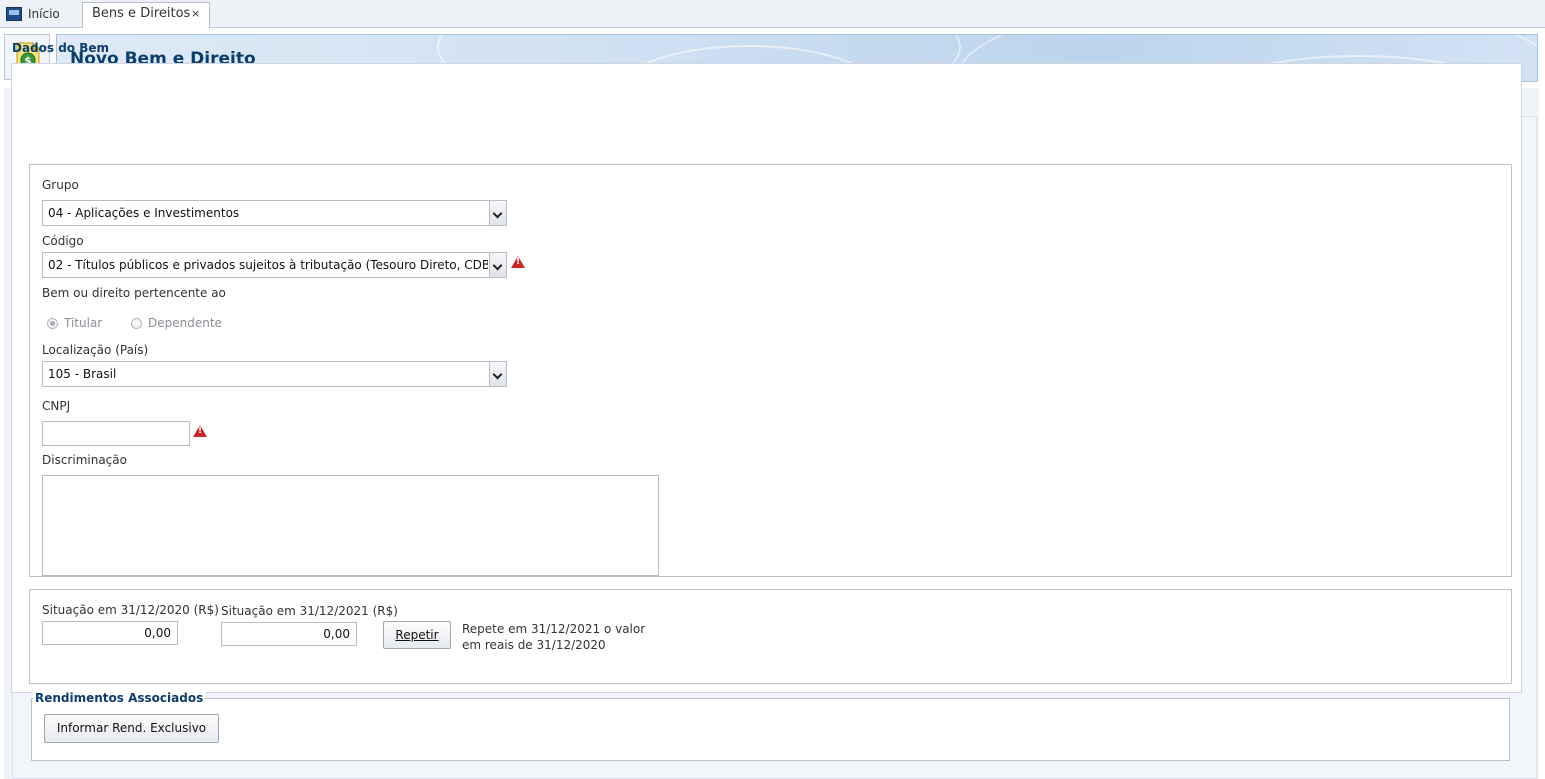  Describe the element at coordinates (554, 629) in the screenshot. I see `repetir-hint-line1: Repete em 31/12/2021 o valor` at that location.